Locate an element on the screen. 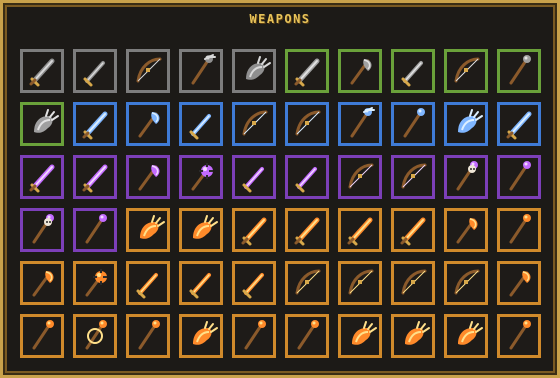 The width and height of the screenshot is (560, 378). gray-bow-icon is located at coordinates (148, 71).